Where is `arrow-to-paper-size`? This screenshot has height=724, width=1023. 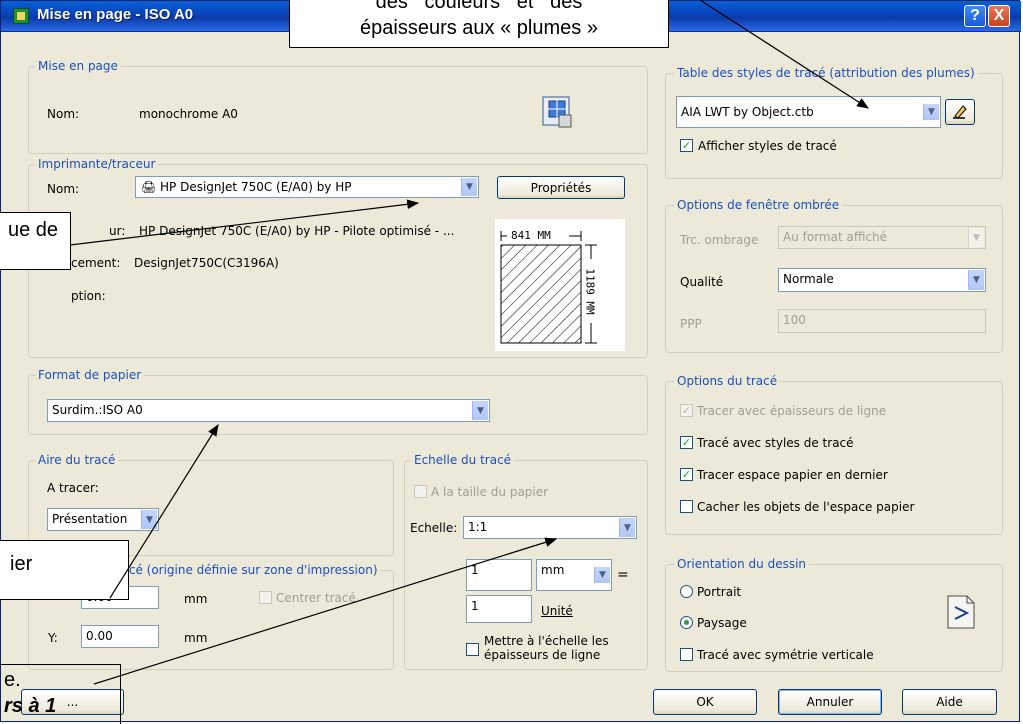
arrow-to-paper-size is located at coordinates (164, 511).